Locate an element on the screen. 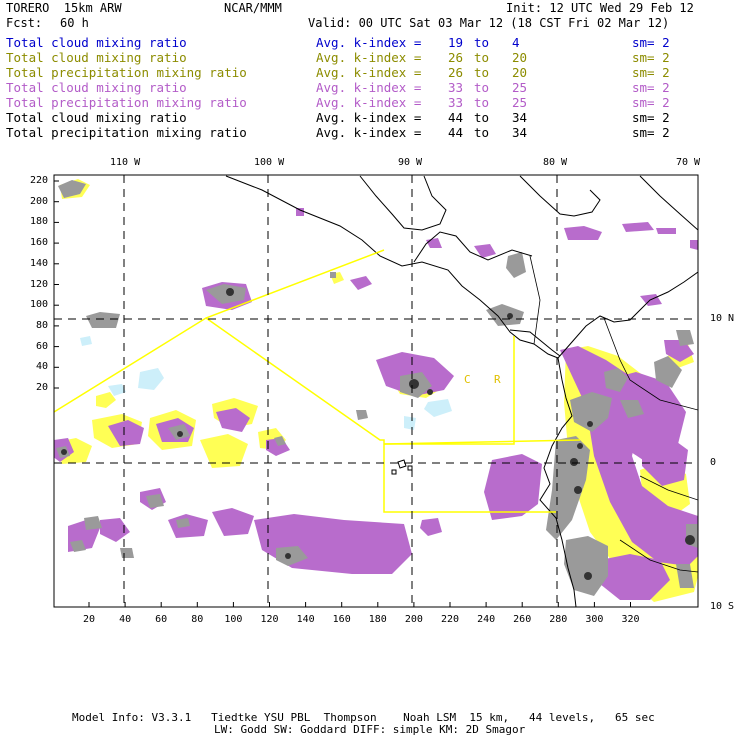  bottom-tick-label: 300 is located at coordinates (594, 619).